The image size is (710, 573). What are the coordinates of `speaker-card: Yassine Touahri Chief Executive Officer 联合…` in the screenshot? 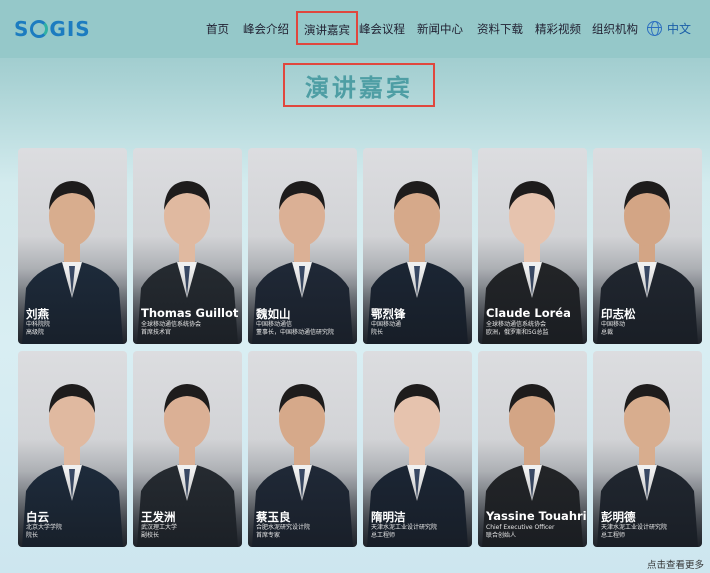 It's located at (532, 449).